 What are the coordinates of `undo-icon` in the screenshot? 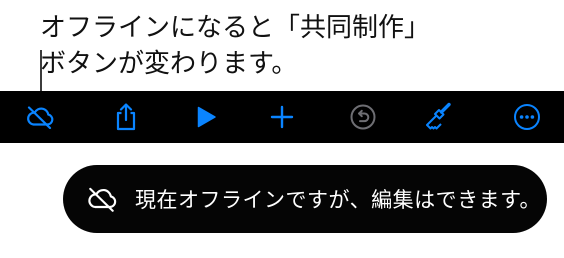 It's located at (363, 117).